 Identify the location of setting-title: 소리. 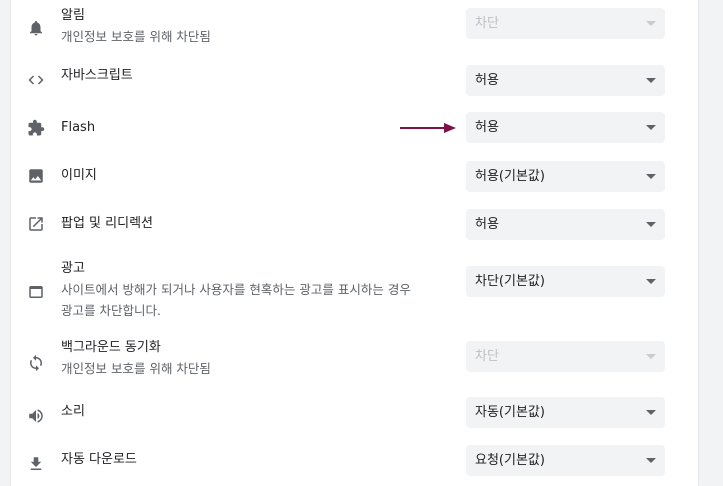
(73, 411).